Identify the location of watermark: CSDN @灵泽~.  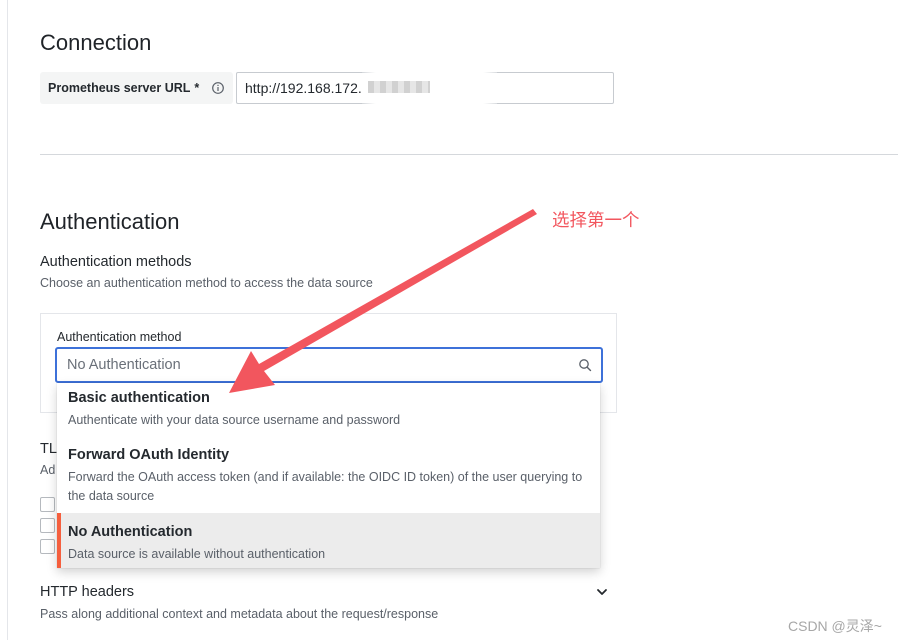
(835, 626).